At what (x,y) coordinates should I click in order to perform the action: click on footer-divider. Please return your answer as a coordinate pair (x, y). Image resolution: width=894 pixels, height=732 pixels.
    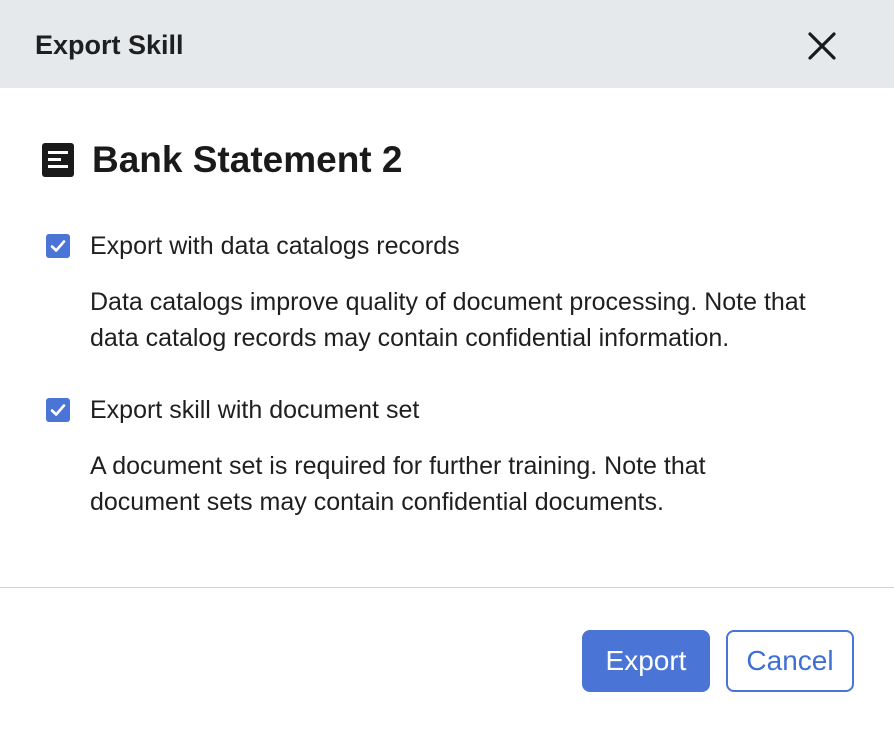
    Looking at the image, I should click on (447, 587).